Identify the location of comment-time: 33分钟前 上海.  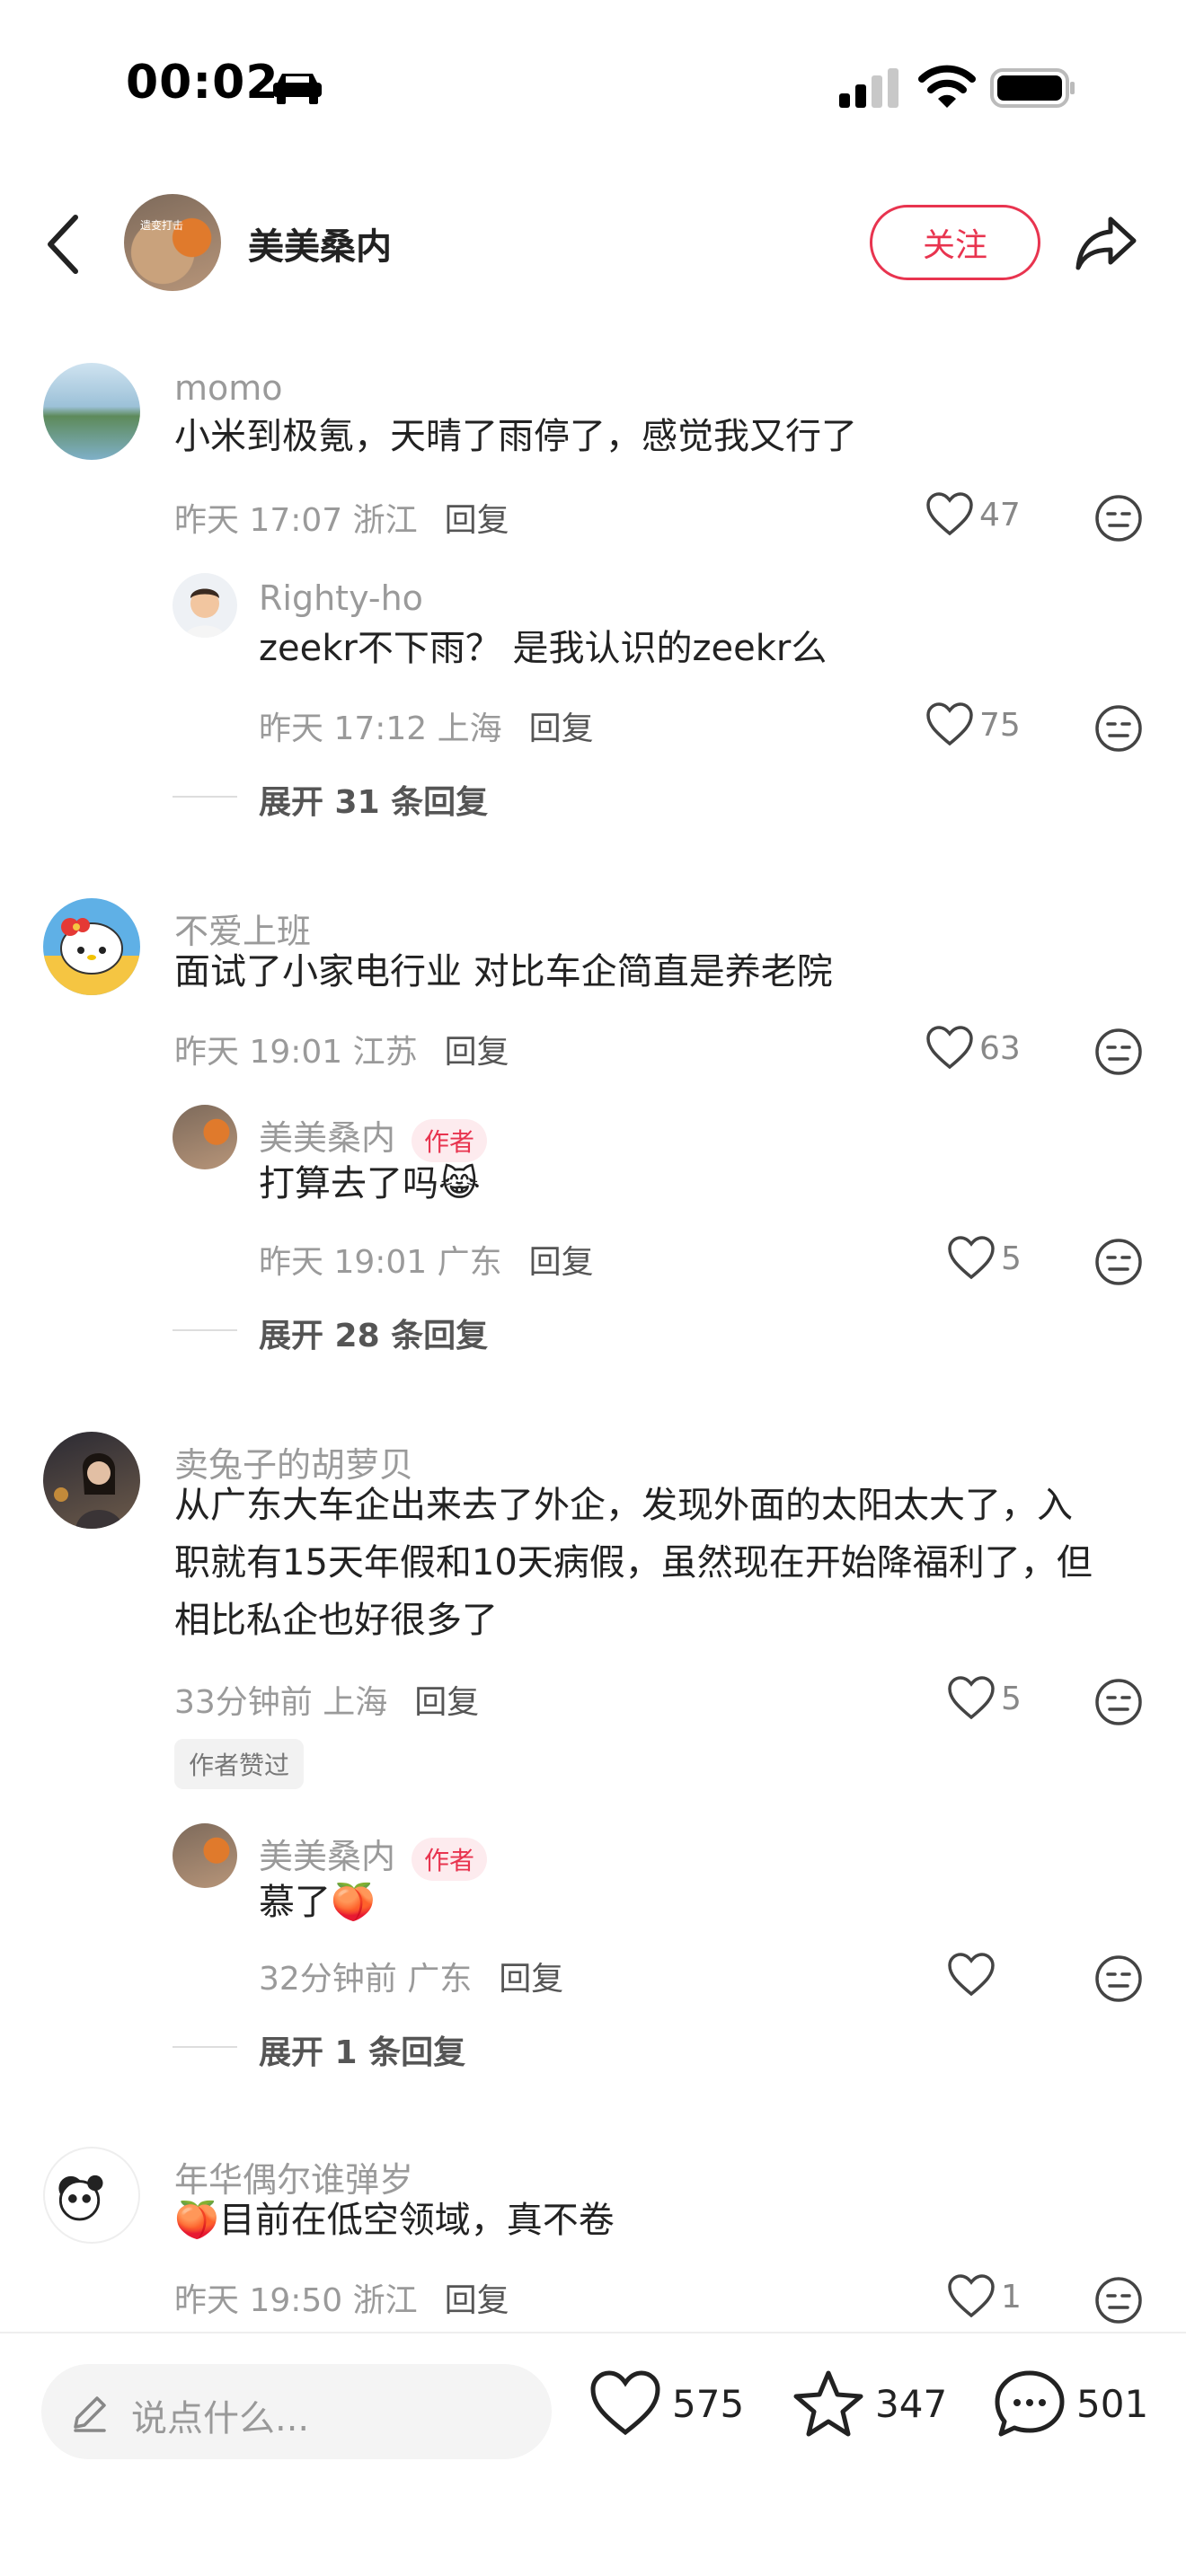
(281, 1702).